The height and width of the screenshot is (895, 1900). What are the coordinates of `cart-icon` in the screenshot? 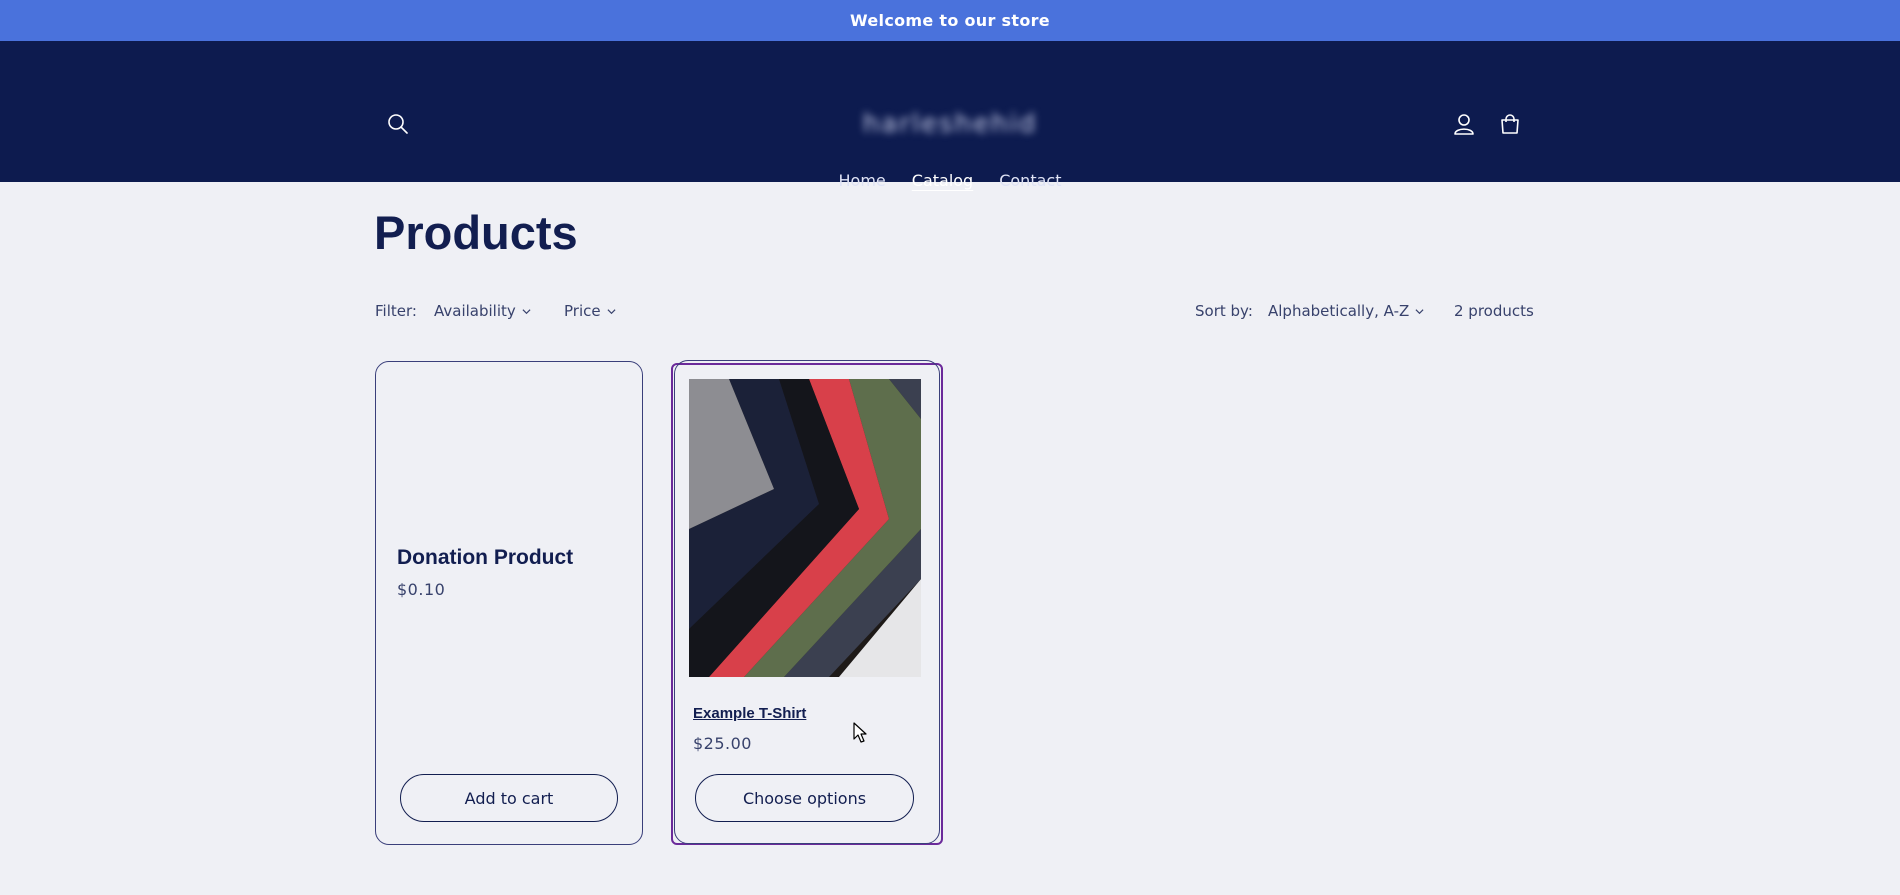 It's located at (1510, 124).